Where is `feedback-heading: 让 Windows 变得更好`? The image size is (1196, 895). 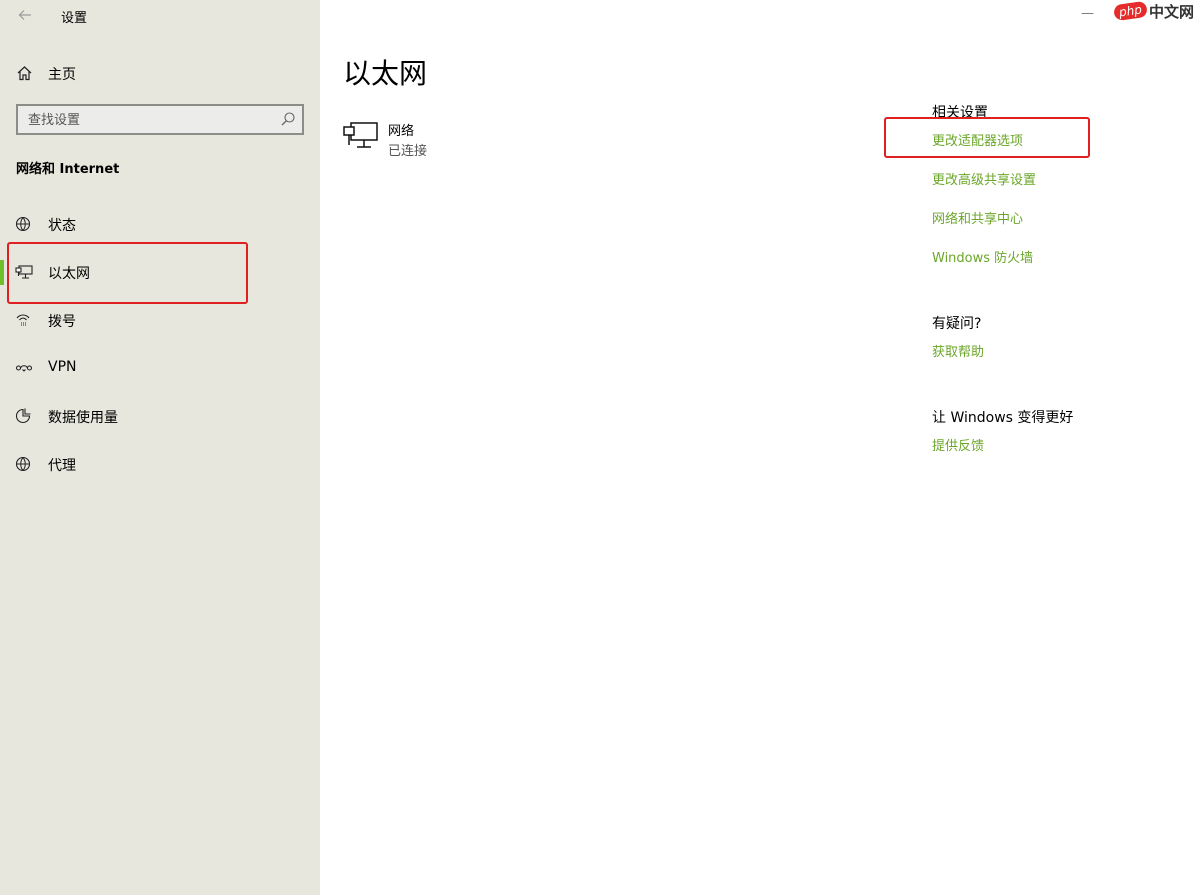
feedback-heading: 让 Windows 变得更好 is located at coordinates (1003, 418).